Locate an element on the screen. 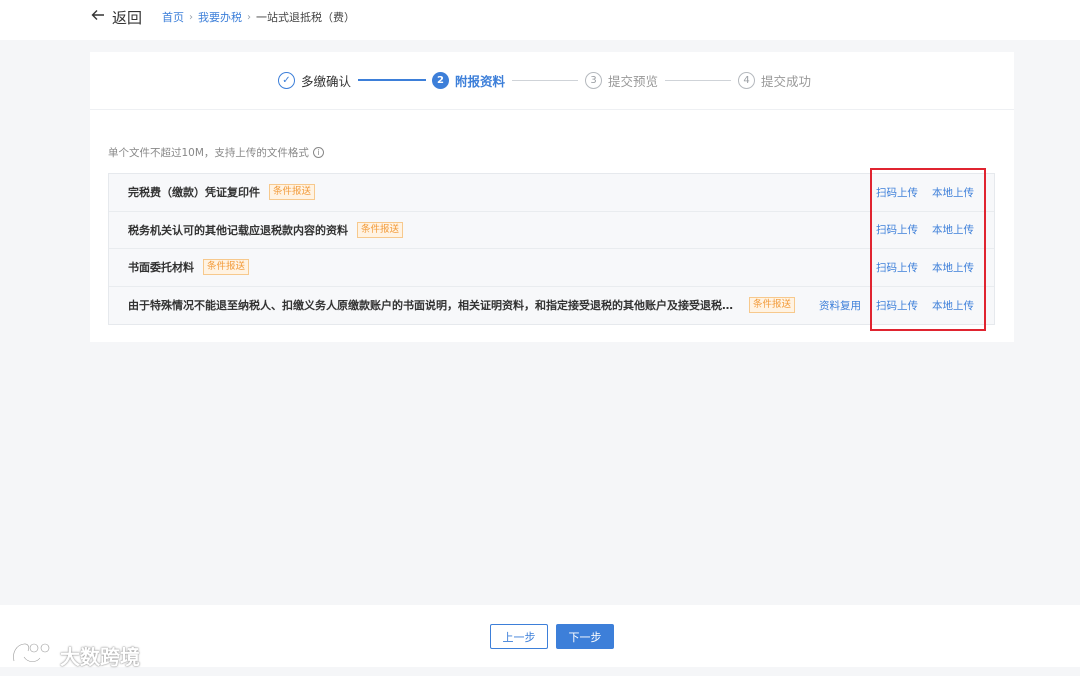  step-1: ✓ 多缴确认 is located at coordinates (314, 80).